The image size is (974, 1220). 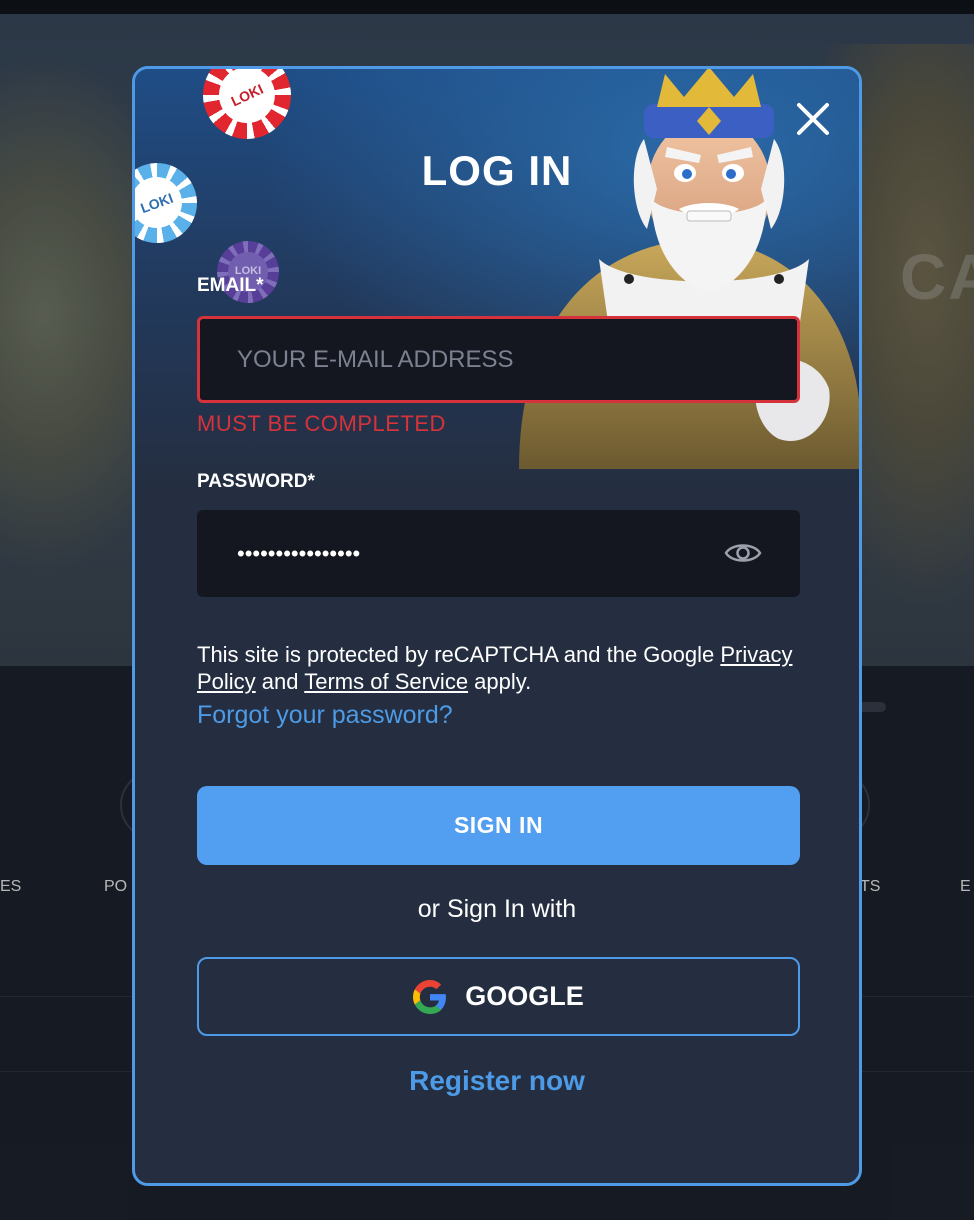 I want to click on recaptcha-text-middle: and, so click(x=280, y=681).